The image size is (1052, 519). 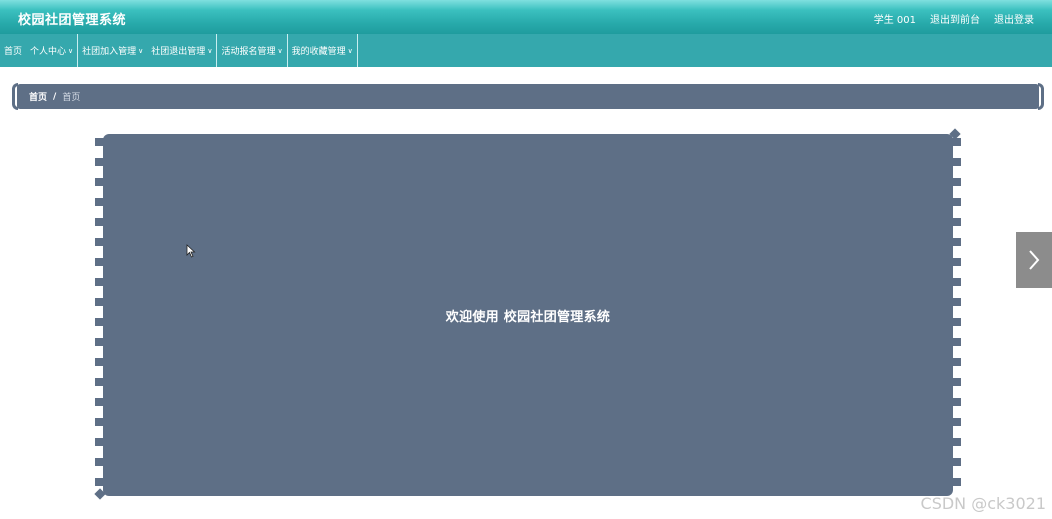 I want to click on back-to-front-link: 退出到前台, so click(x=955, y=18).